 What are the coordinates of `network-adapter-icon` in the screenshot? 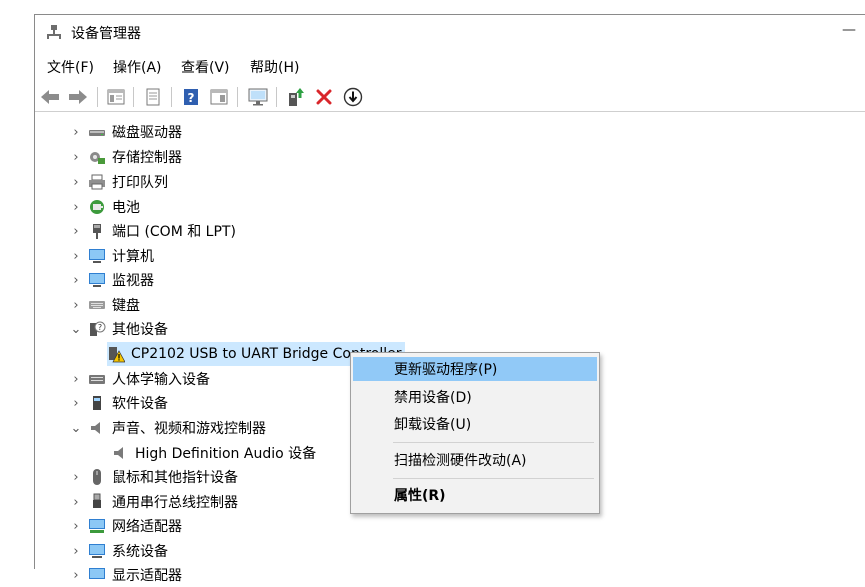 It's located at (97, 526).